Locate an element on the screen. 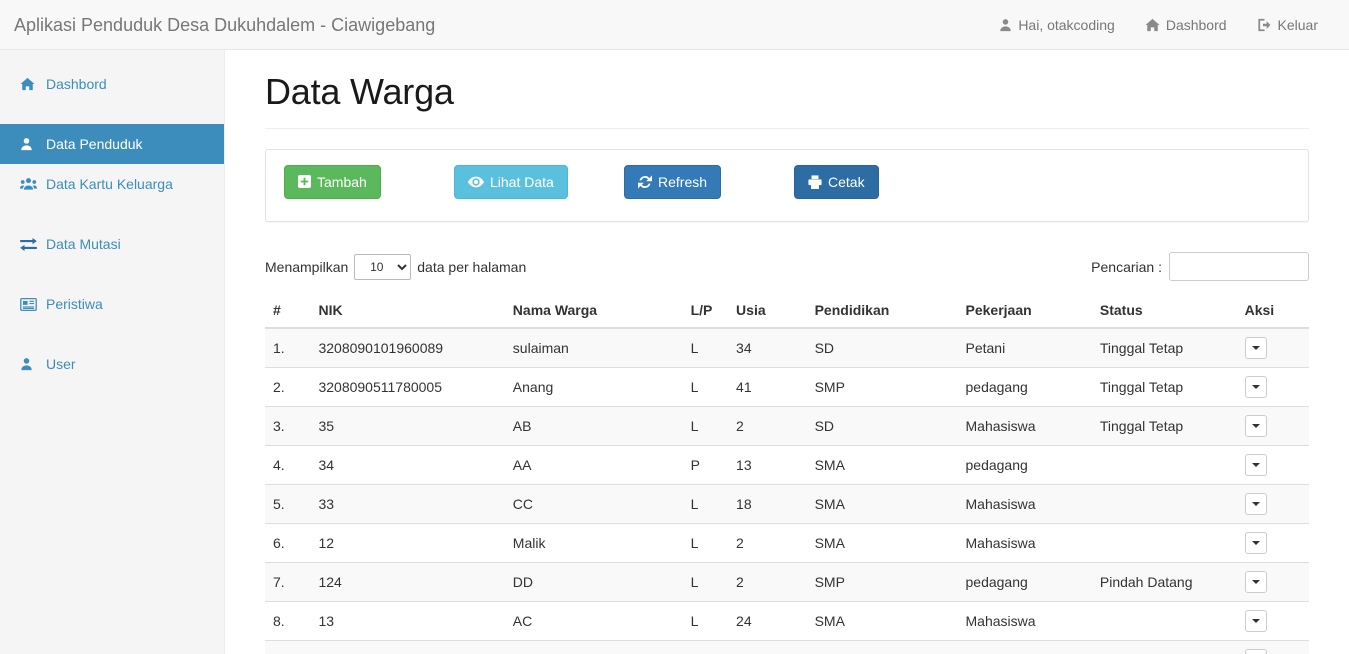 The image size is (1349, 654). cell-pendidikan: SD is located at coordinates (882, 425).